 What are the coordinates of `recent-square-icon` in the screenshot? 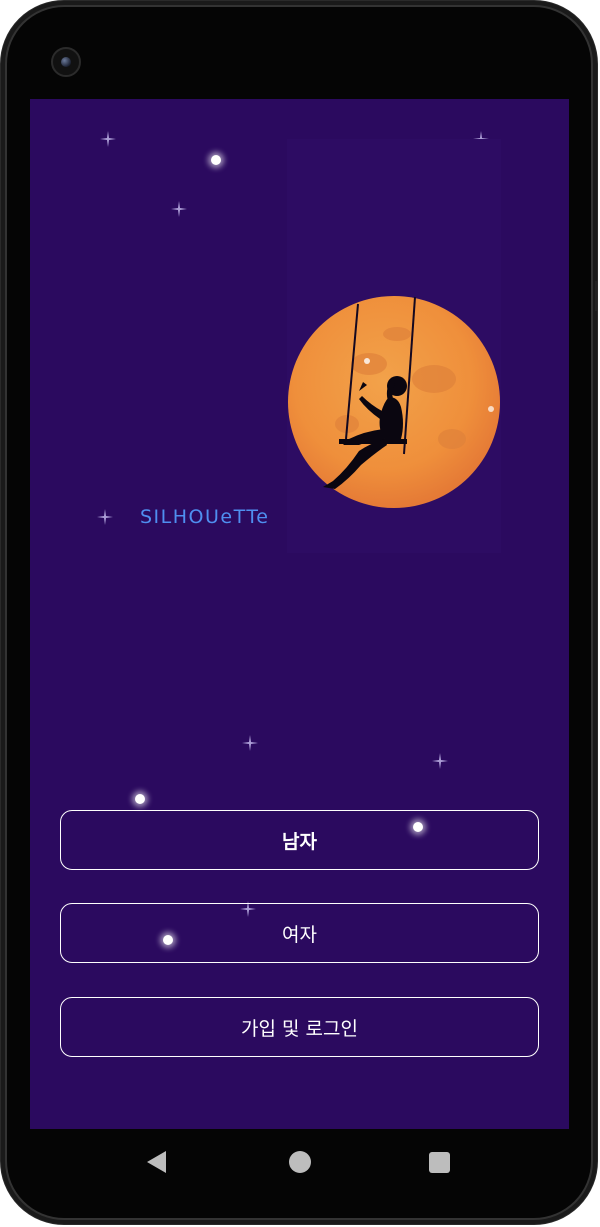 It's located at (439, 1162).